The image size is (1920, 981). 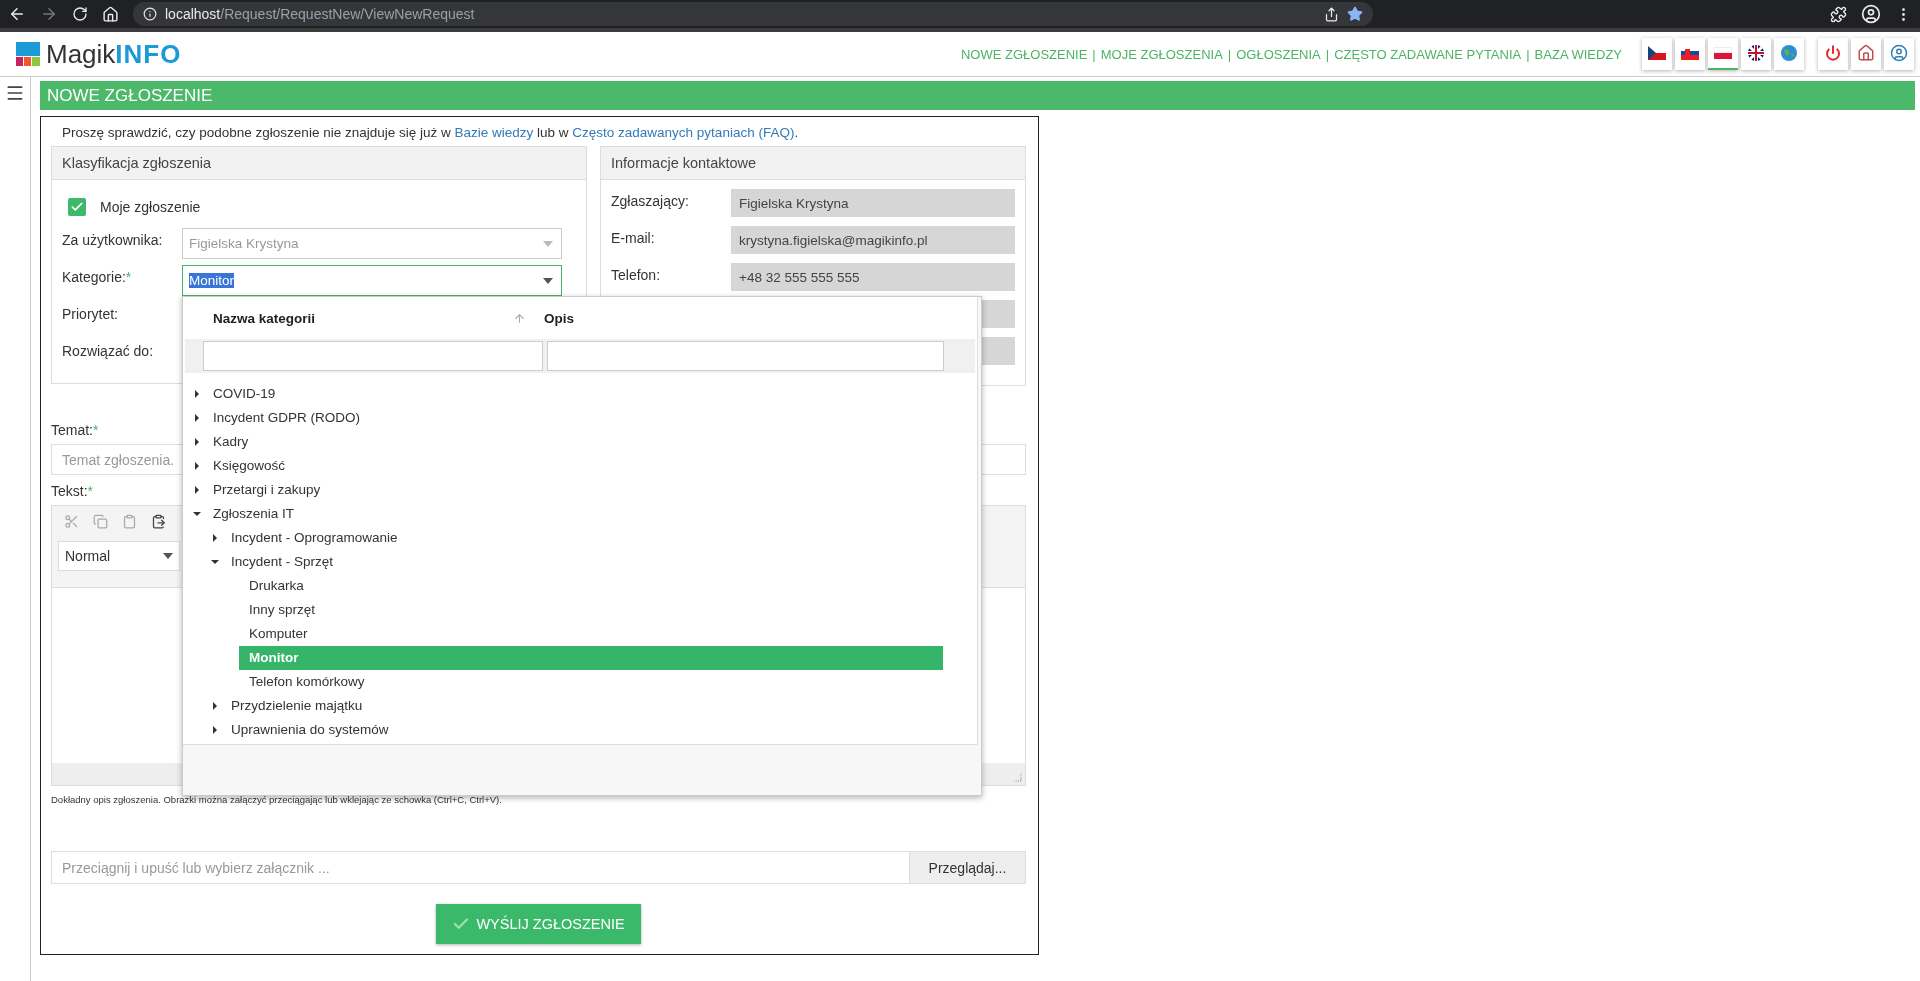 I want to click on field-label: Kategorie:*, so click(x=97, y=276).